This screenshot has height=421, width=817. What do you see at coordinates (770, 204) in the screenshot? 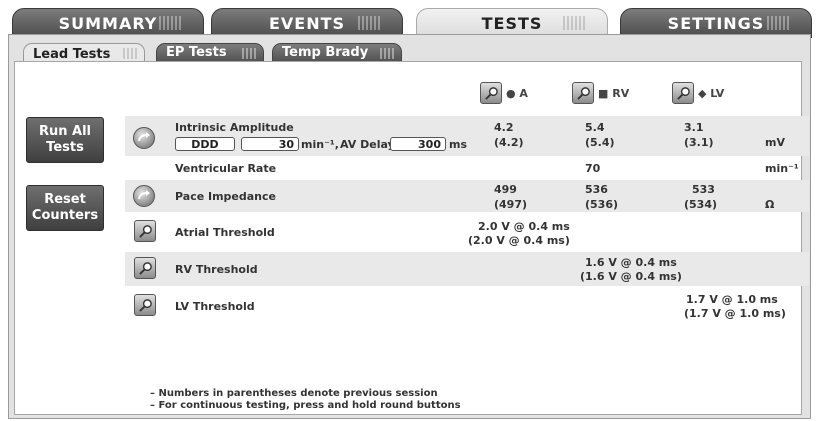
I see `impedance-unit: Ω` at bounding box center [770, 204].